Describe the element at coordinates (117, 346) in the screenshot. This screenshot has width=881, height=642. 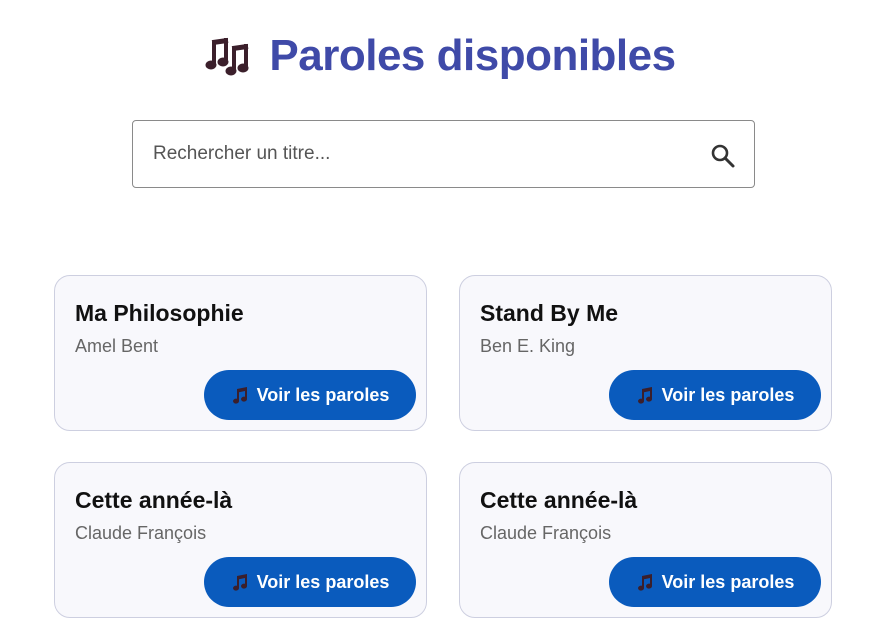
I see `song-artist: Amel Bent` at that location.